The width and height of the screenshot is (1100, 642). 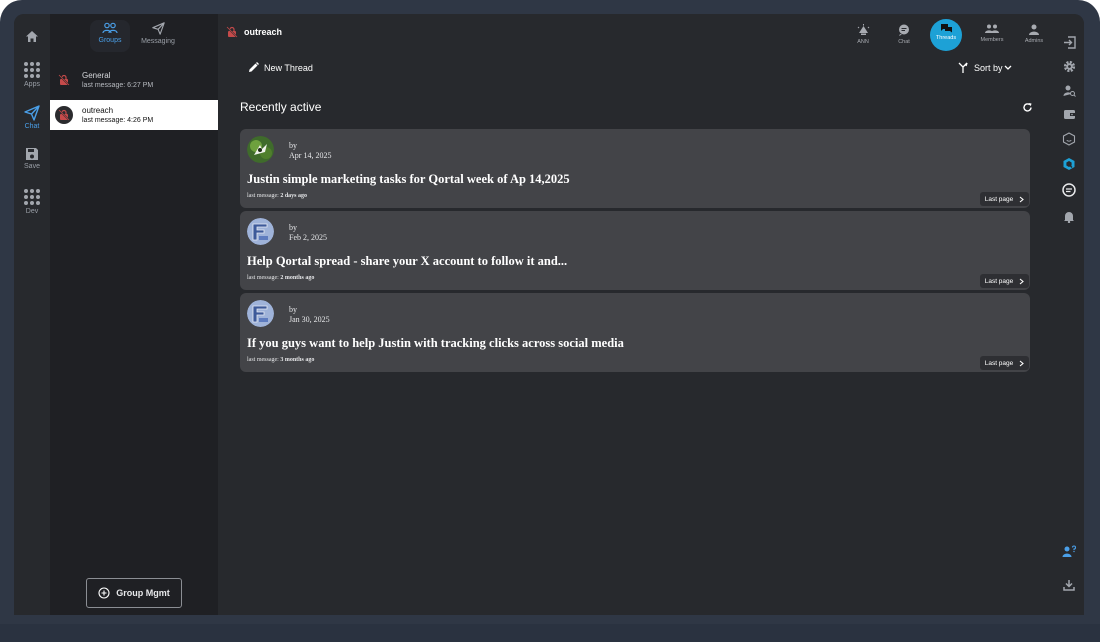 I want to click on sort-by-label: Sort by, so click(x=988, y=67).